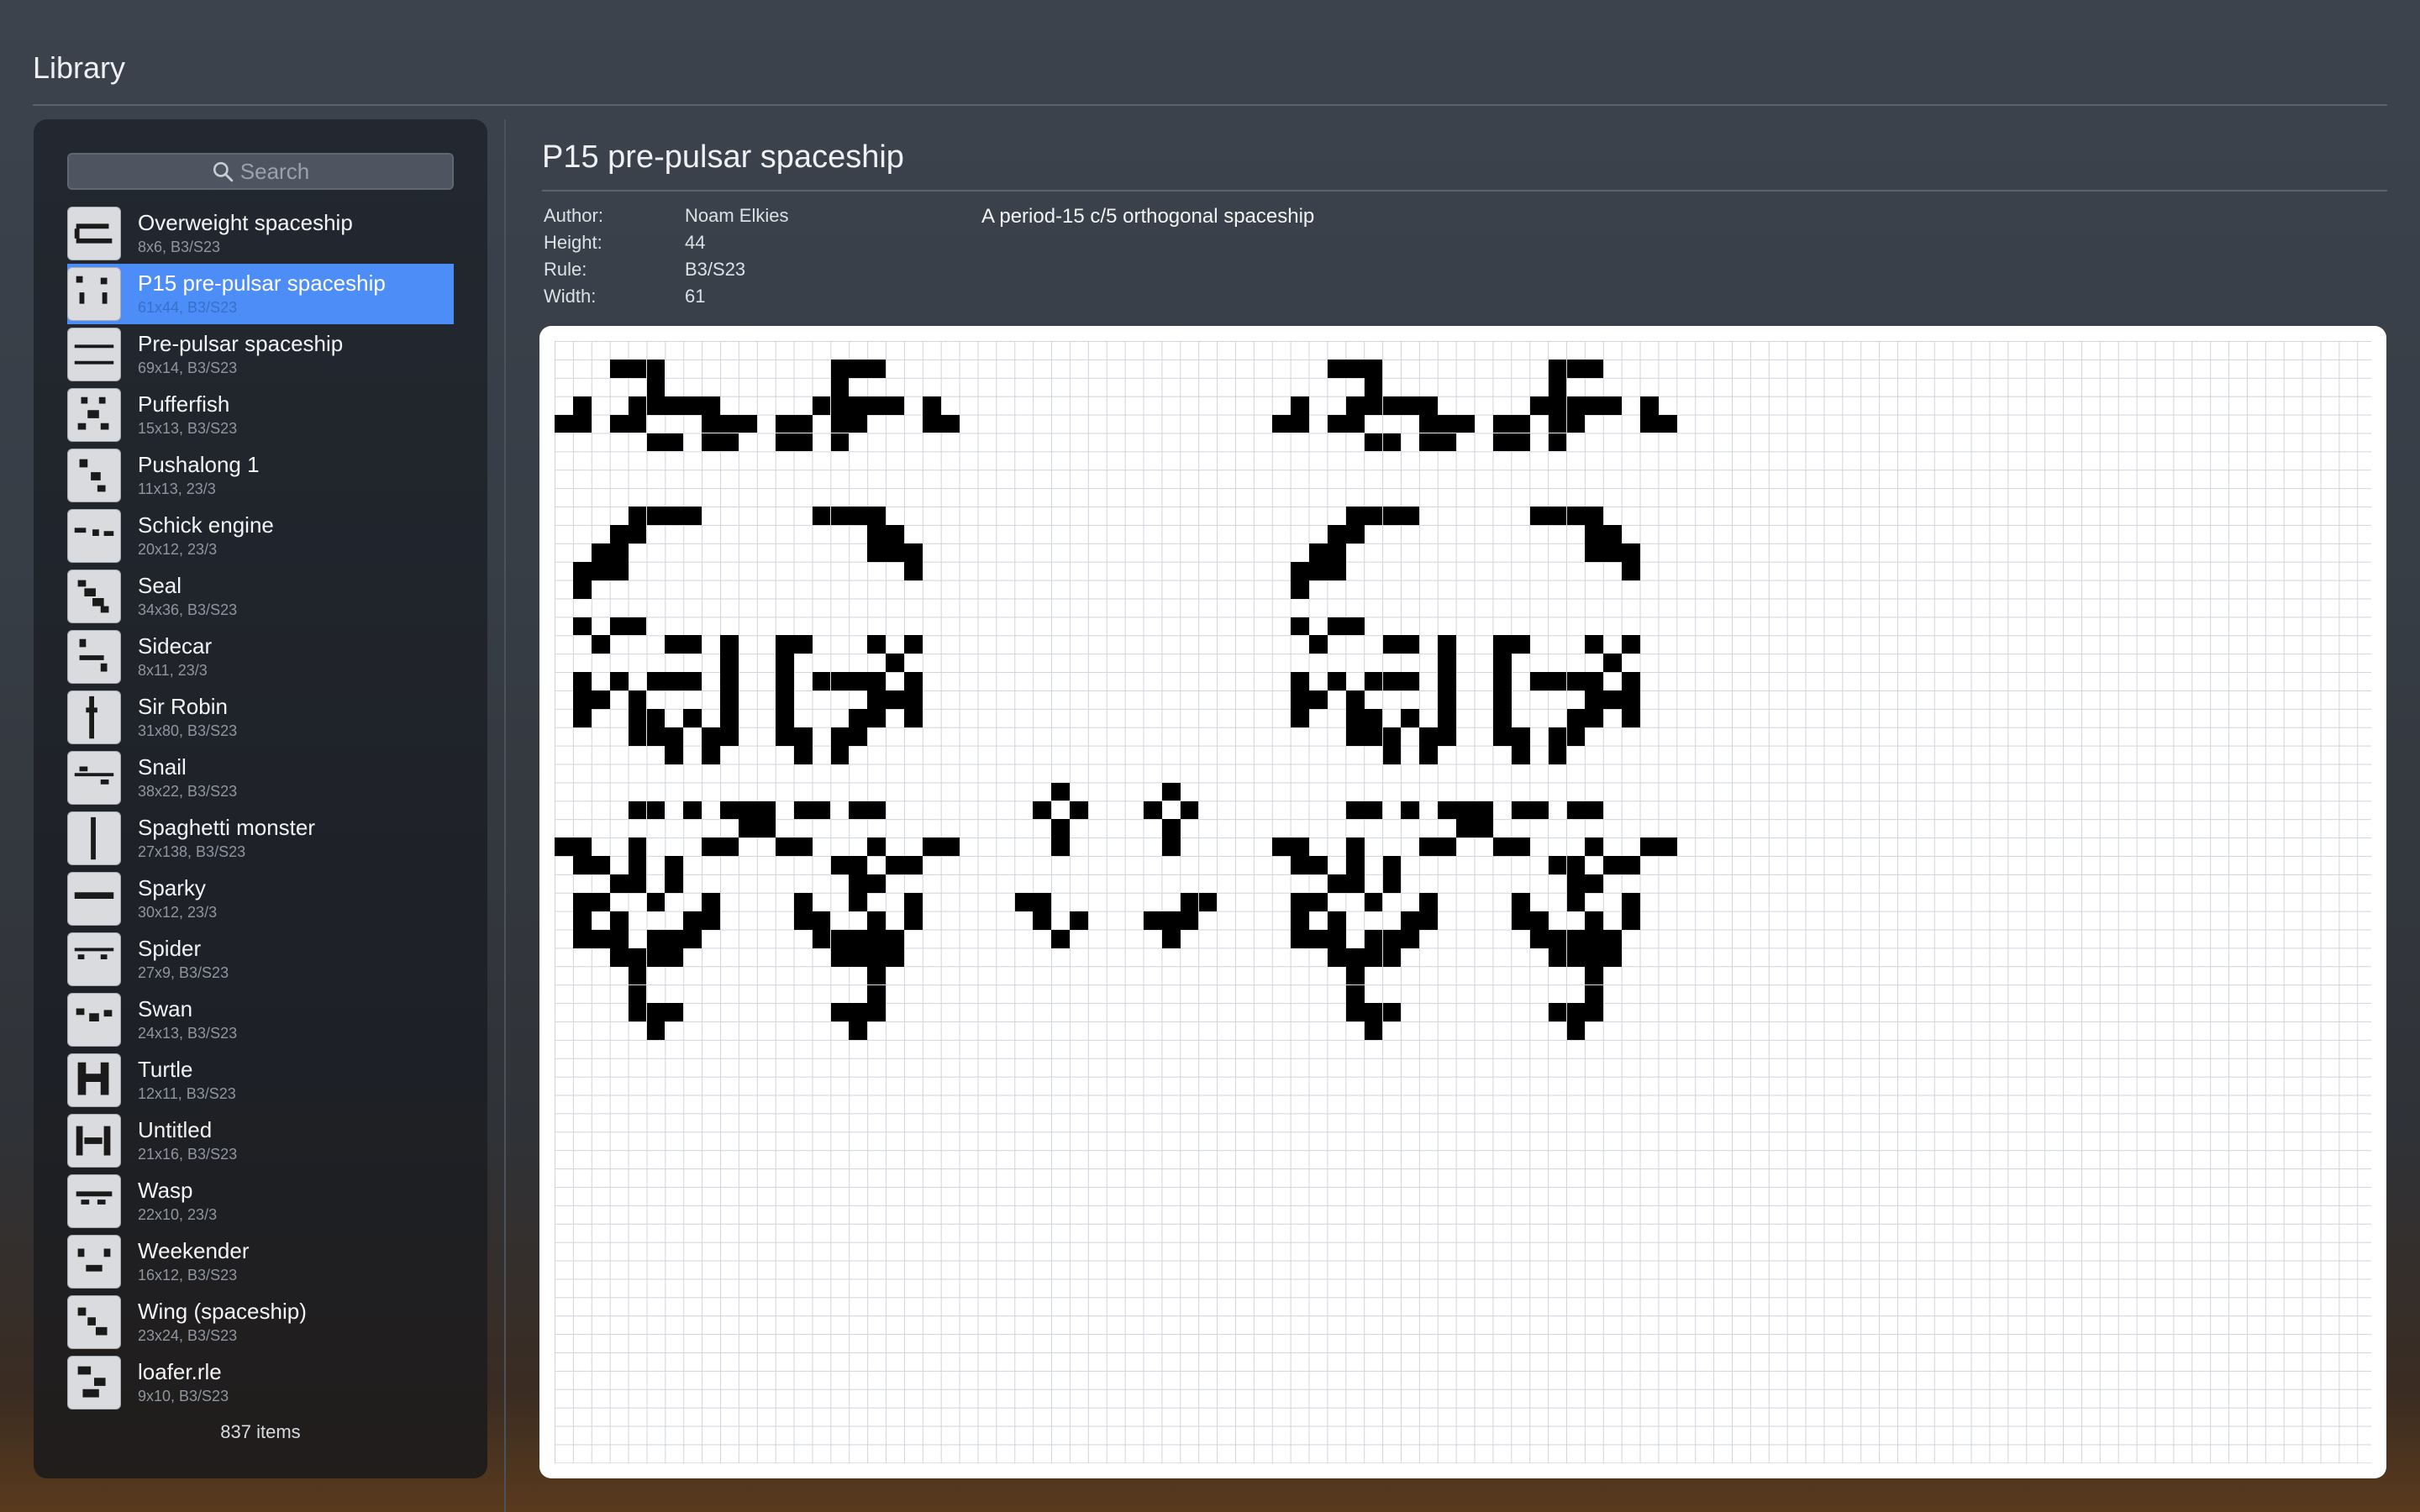  What do you see at coordinates (261, 899) in the screenshot?
I see `list-item: Sparky 30x12, 23/3` at bounding box center [261, 899].